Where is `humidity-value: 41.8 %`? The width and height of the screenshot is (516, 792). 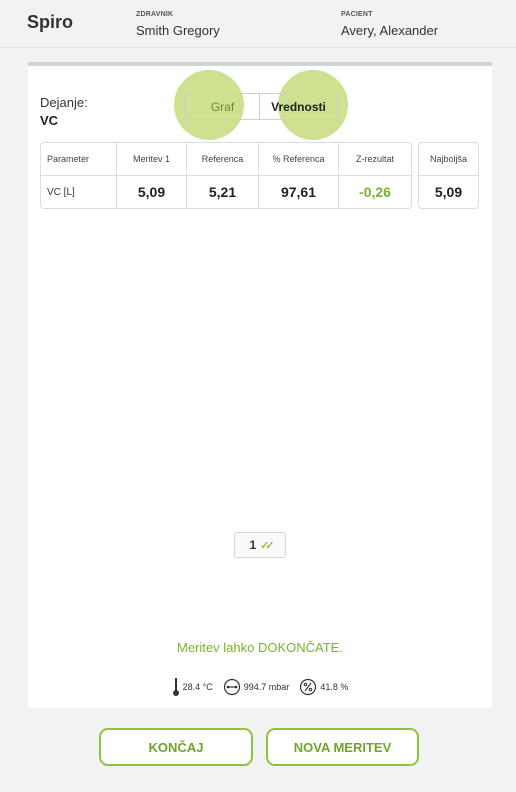
humidity-value: 41.8 % is located at coordinates (334, 687).